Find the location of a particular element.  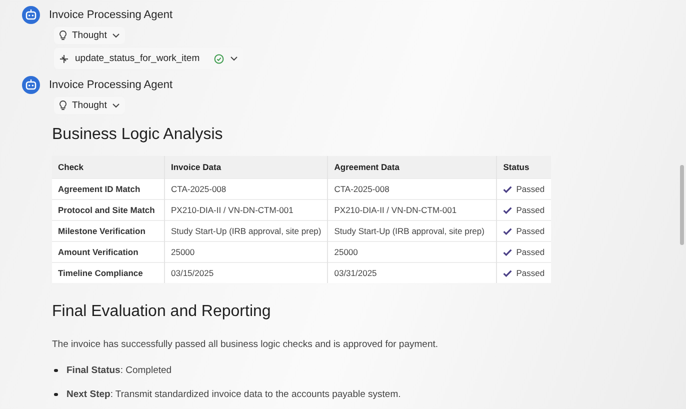

table-cell: Amount Verification is located at coordinates (108, 252).